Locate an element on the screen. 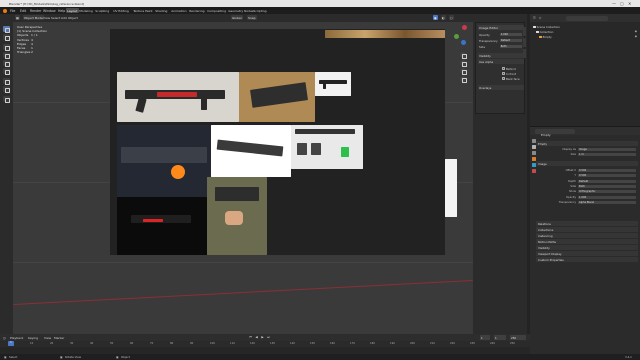 This screenshot has height=360, width=640. orientation-dropdown: Global is located at coordinates (237, 18).